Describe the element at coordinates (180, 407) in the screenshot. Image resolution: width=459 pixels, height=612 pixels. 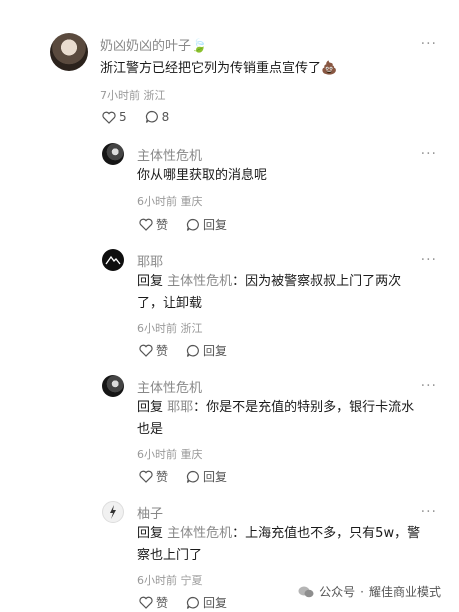
I see `reply-target-name: 耶耶` at that location.